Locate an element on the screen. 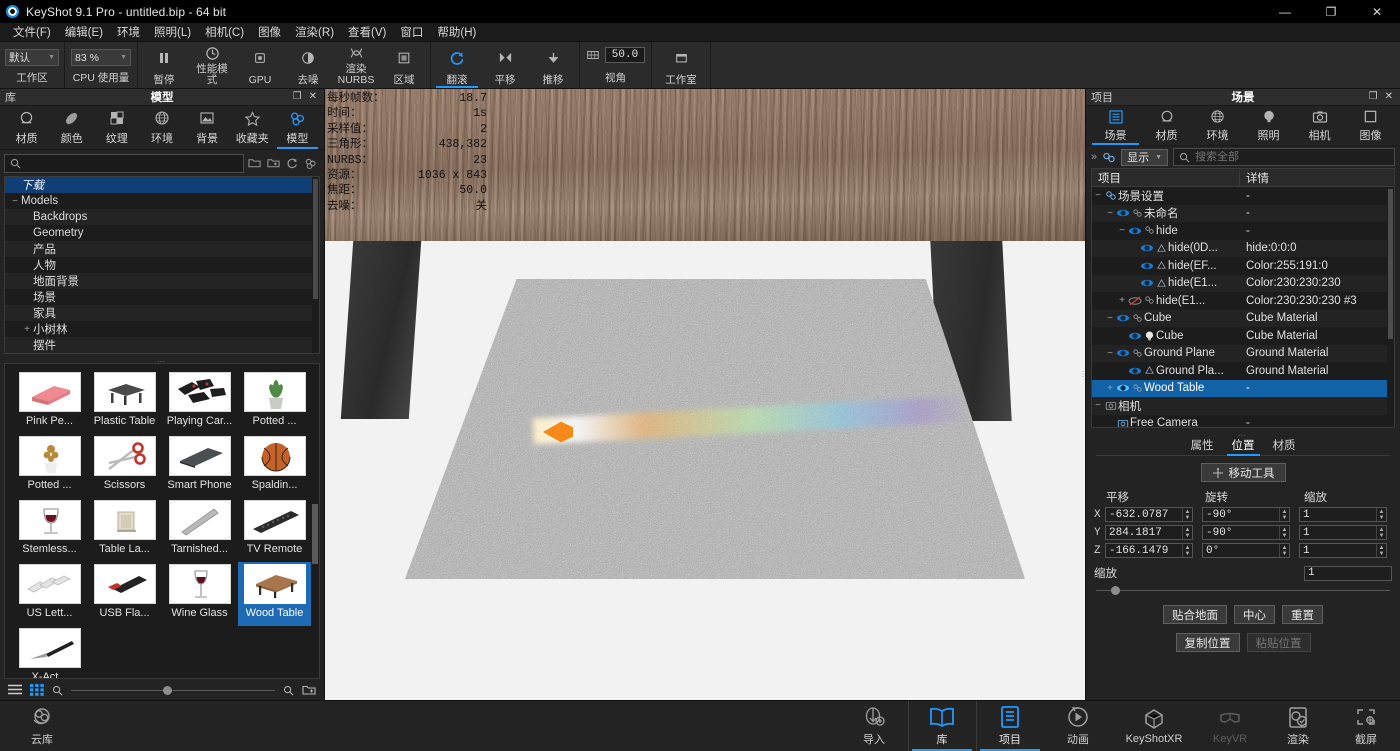 This screenshot has height=751, width=1400. menu-help: 帮助(H) is located at coordinates (456, 32).